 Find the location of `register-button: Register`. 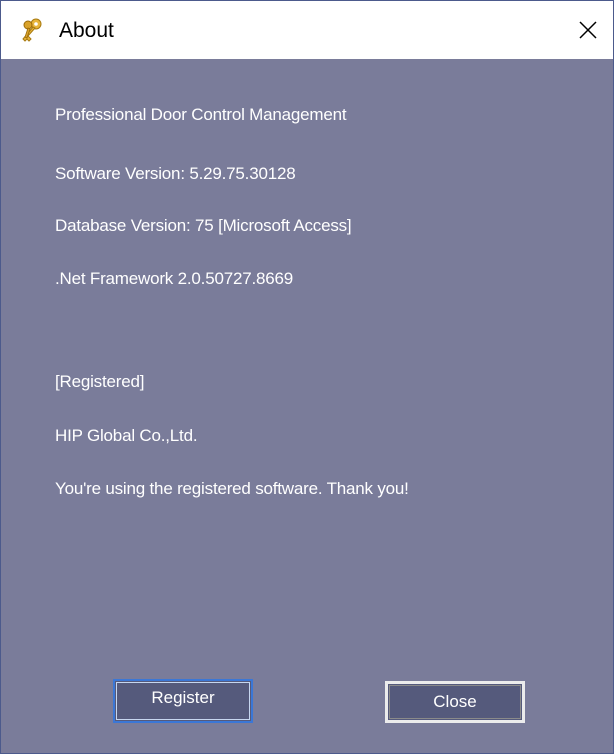

register-button: Register is located at coordinates (183, 701).